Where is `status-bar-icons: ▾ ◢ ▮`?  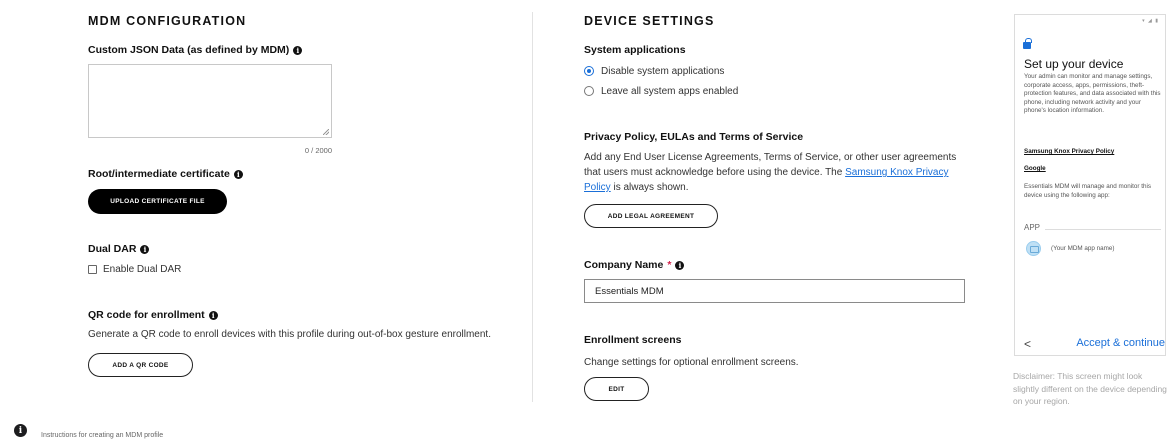
status-bar-icons: ▾ ◢ ▮ is located at coordinates (1150, 21).